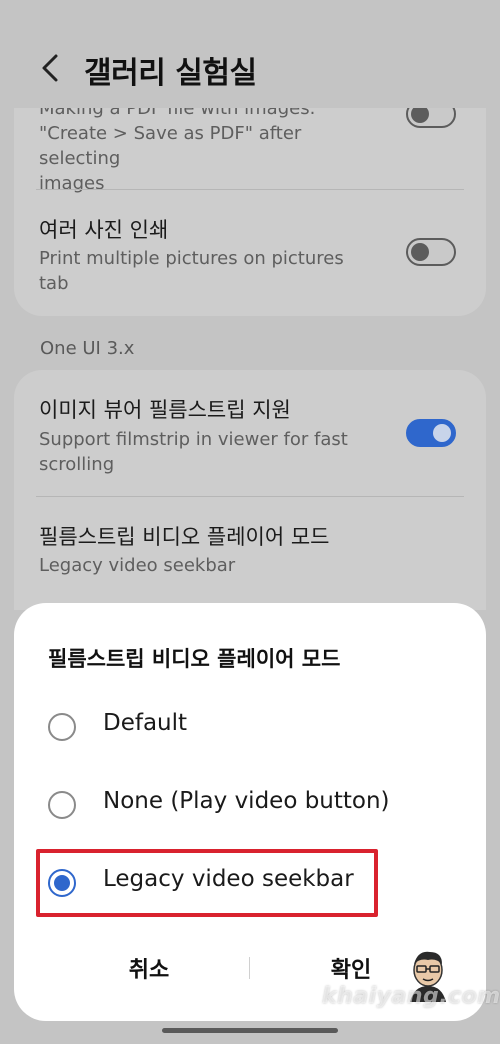 Image resolution: width=500 pixels, height=1044 pixels. I want to click on red-highlight-box, so click(207, 883).